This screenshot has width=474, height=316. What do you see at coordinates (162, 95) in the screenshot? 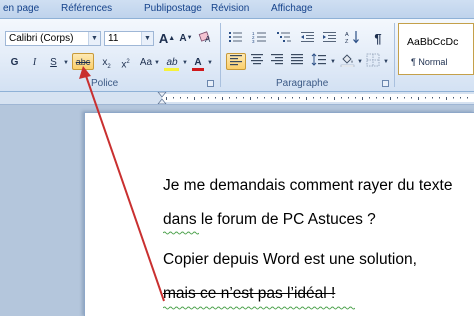
I see `first-line-indent-marker` at bounding box center [162, 95].